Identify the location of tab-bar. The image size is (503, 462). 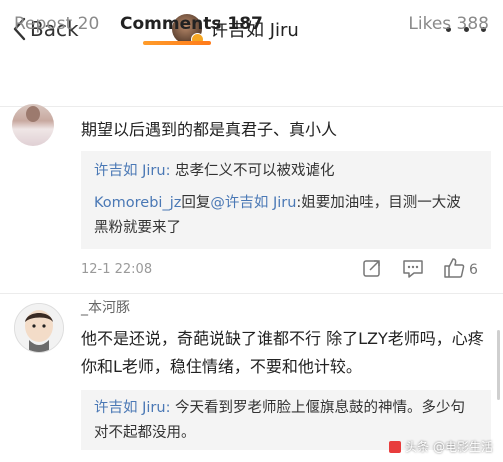
(251, 82).